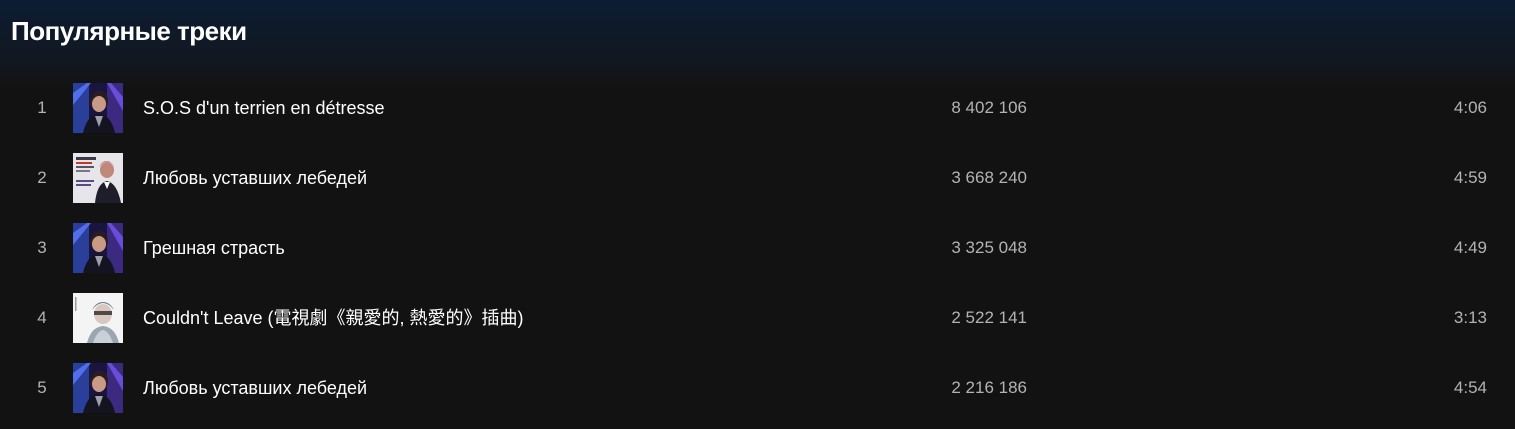 Image resolution: width=1515 pixels, height=429 pixels. I want to click on track-number: 3, so click(42, 247).